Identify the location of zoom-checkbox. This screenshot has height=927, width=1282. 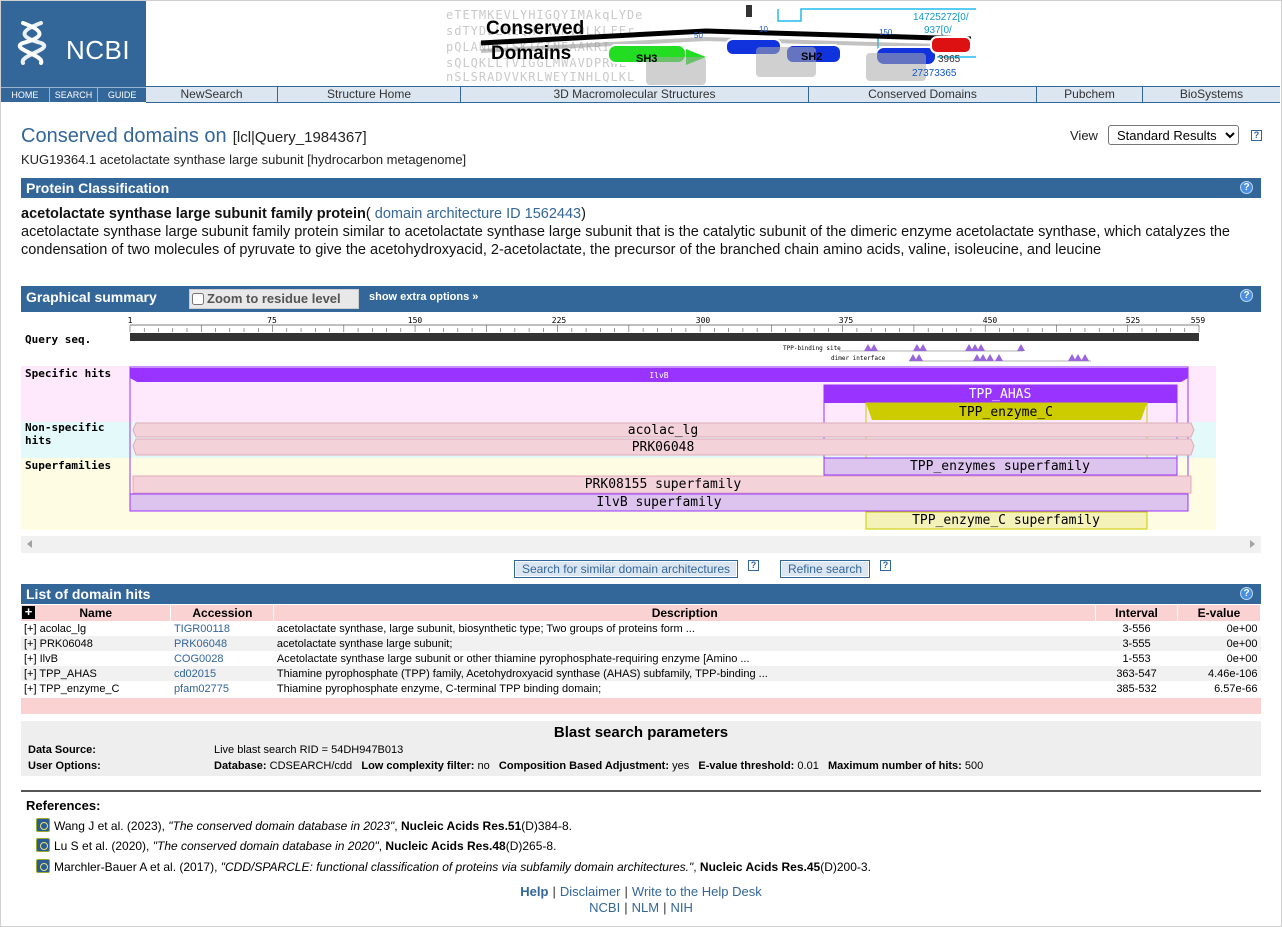
(198, 299).